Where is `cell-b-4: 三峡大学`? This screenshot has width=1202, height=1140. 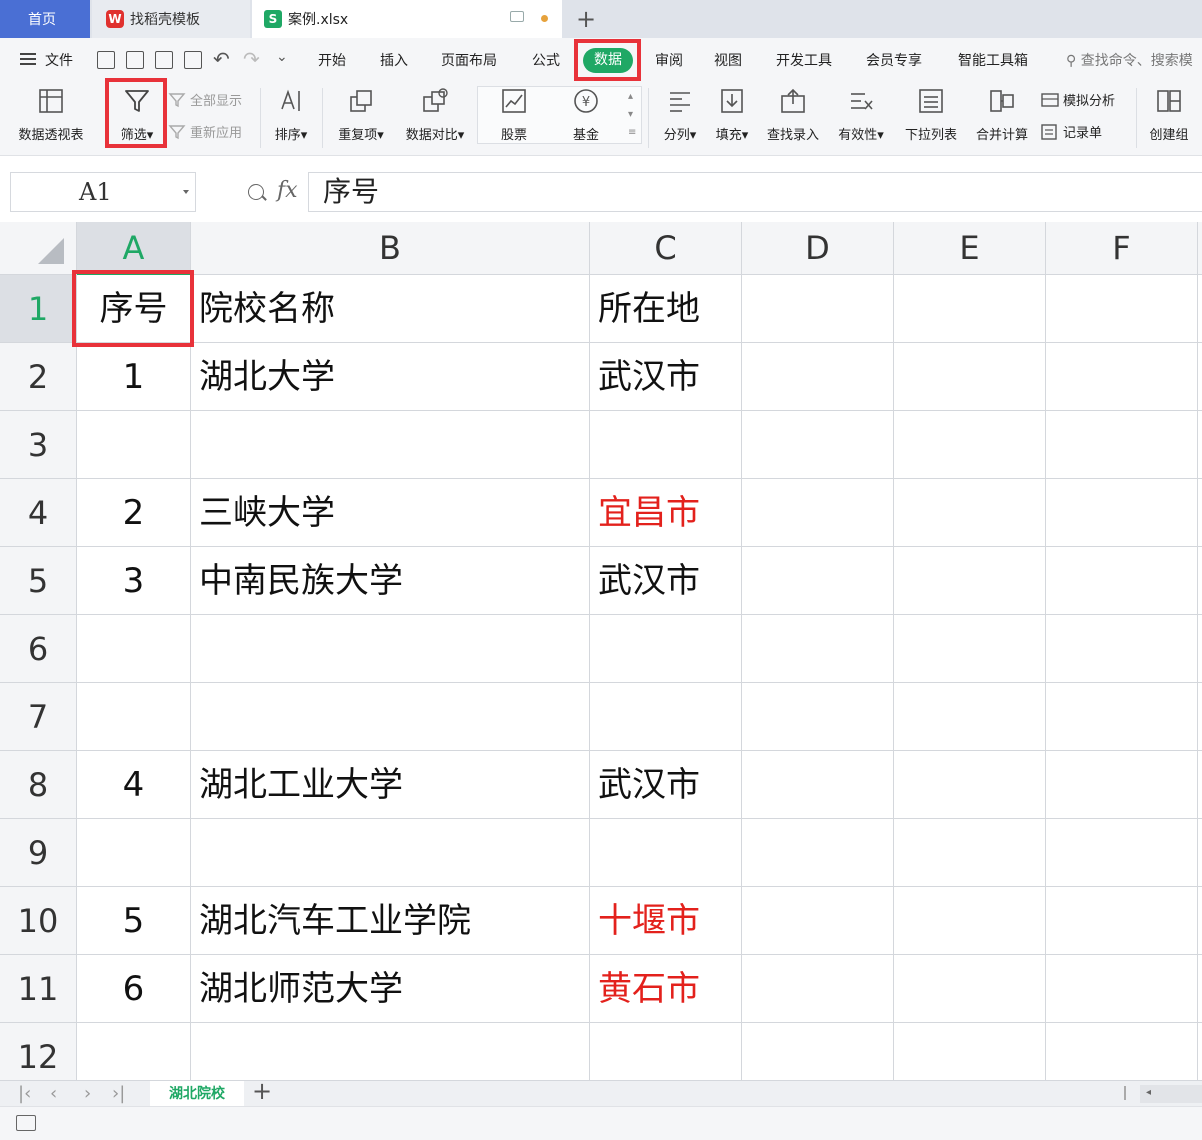
cell-b-4: 三峡大学 is located at coordinates (390, 513).